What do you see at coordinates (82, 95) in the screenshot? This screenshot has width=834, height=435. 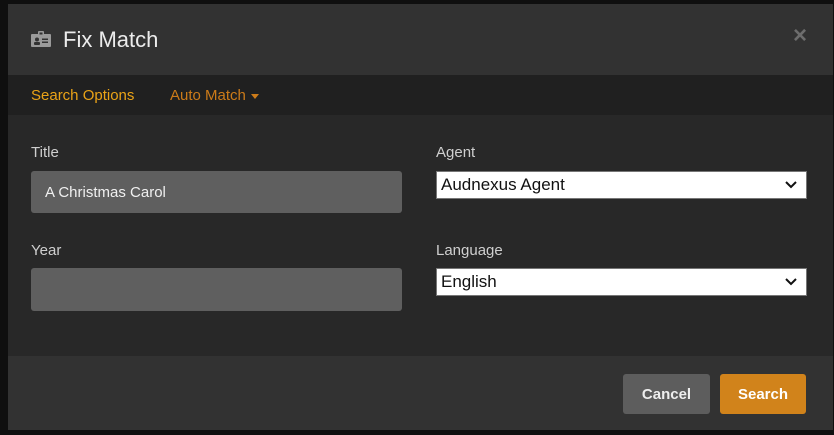 I see `tab-search-options: Search Options` at bounding box center [82, 95].